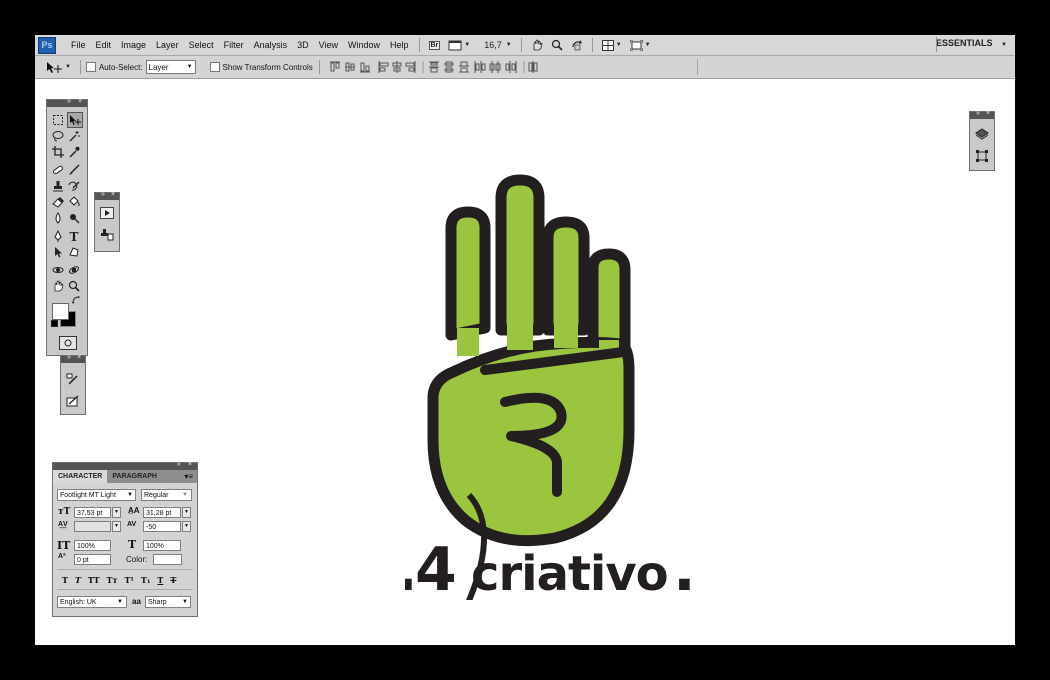 This screenshot has width=1050, height=680. Describe the element at coordinates (442, 67) in the screenshot. I see `align-buttons` at that location.